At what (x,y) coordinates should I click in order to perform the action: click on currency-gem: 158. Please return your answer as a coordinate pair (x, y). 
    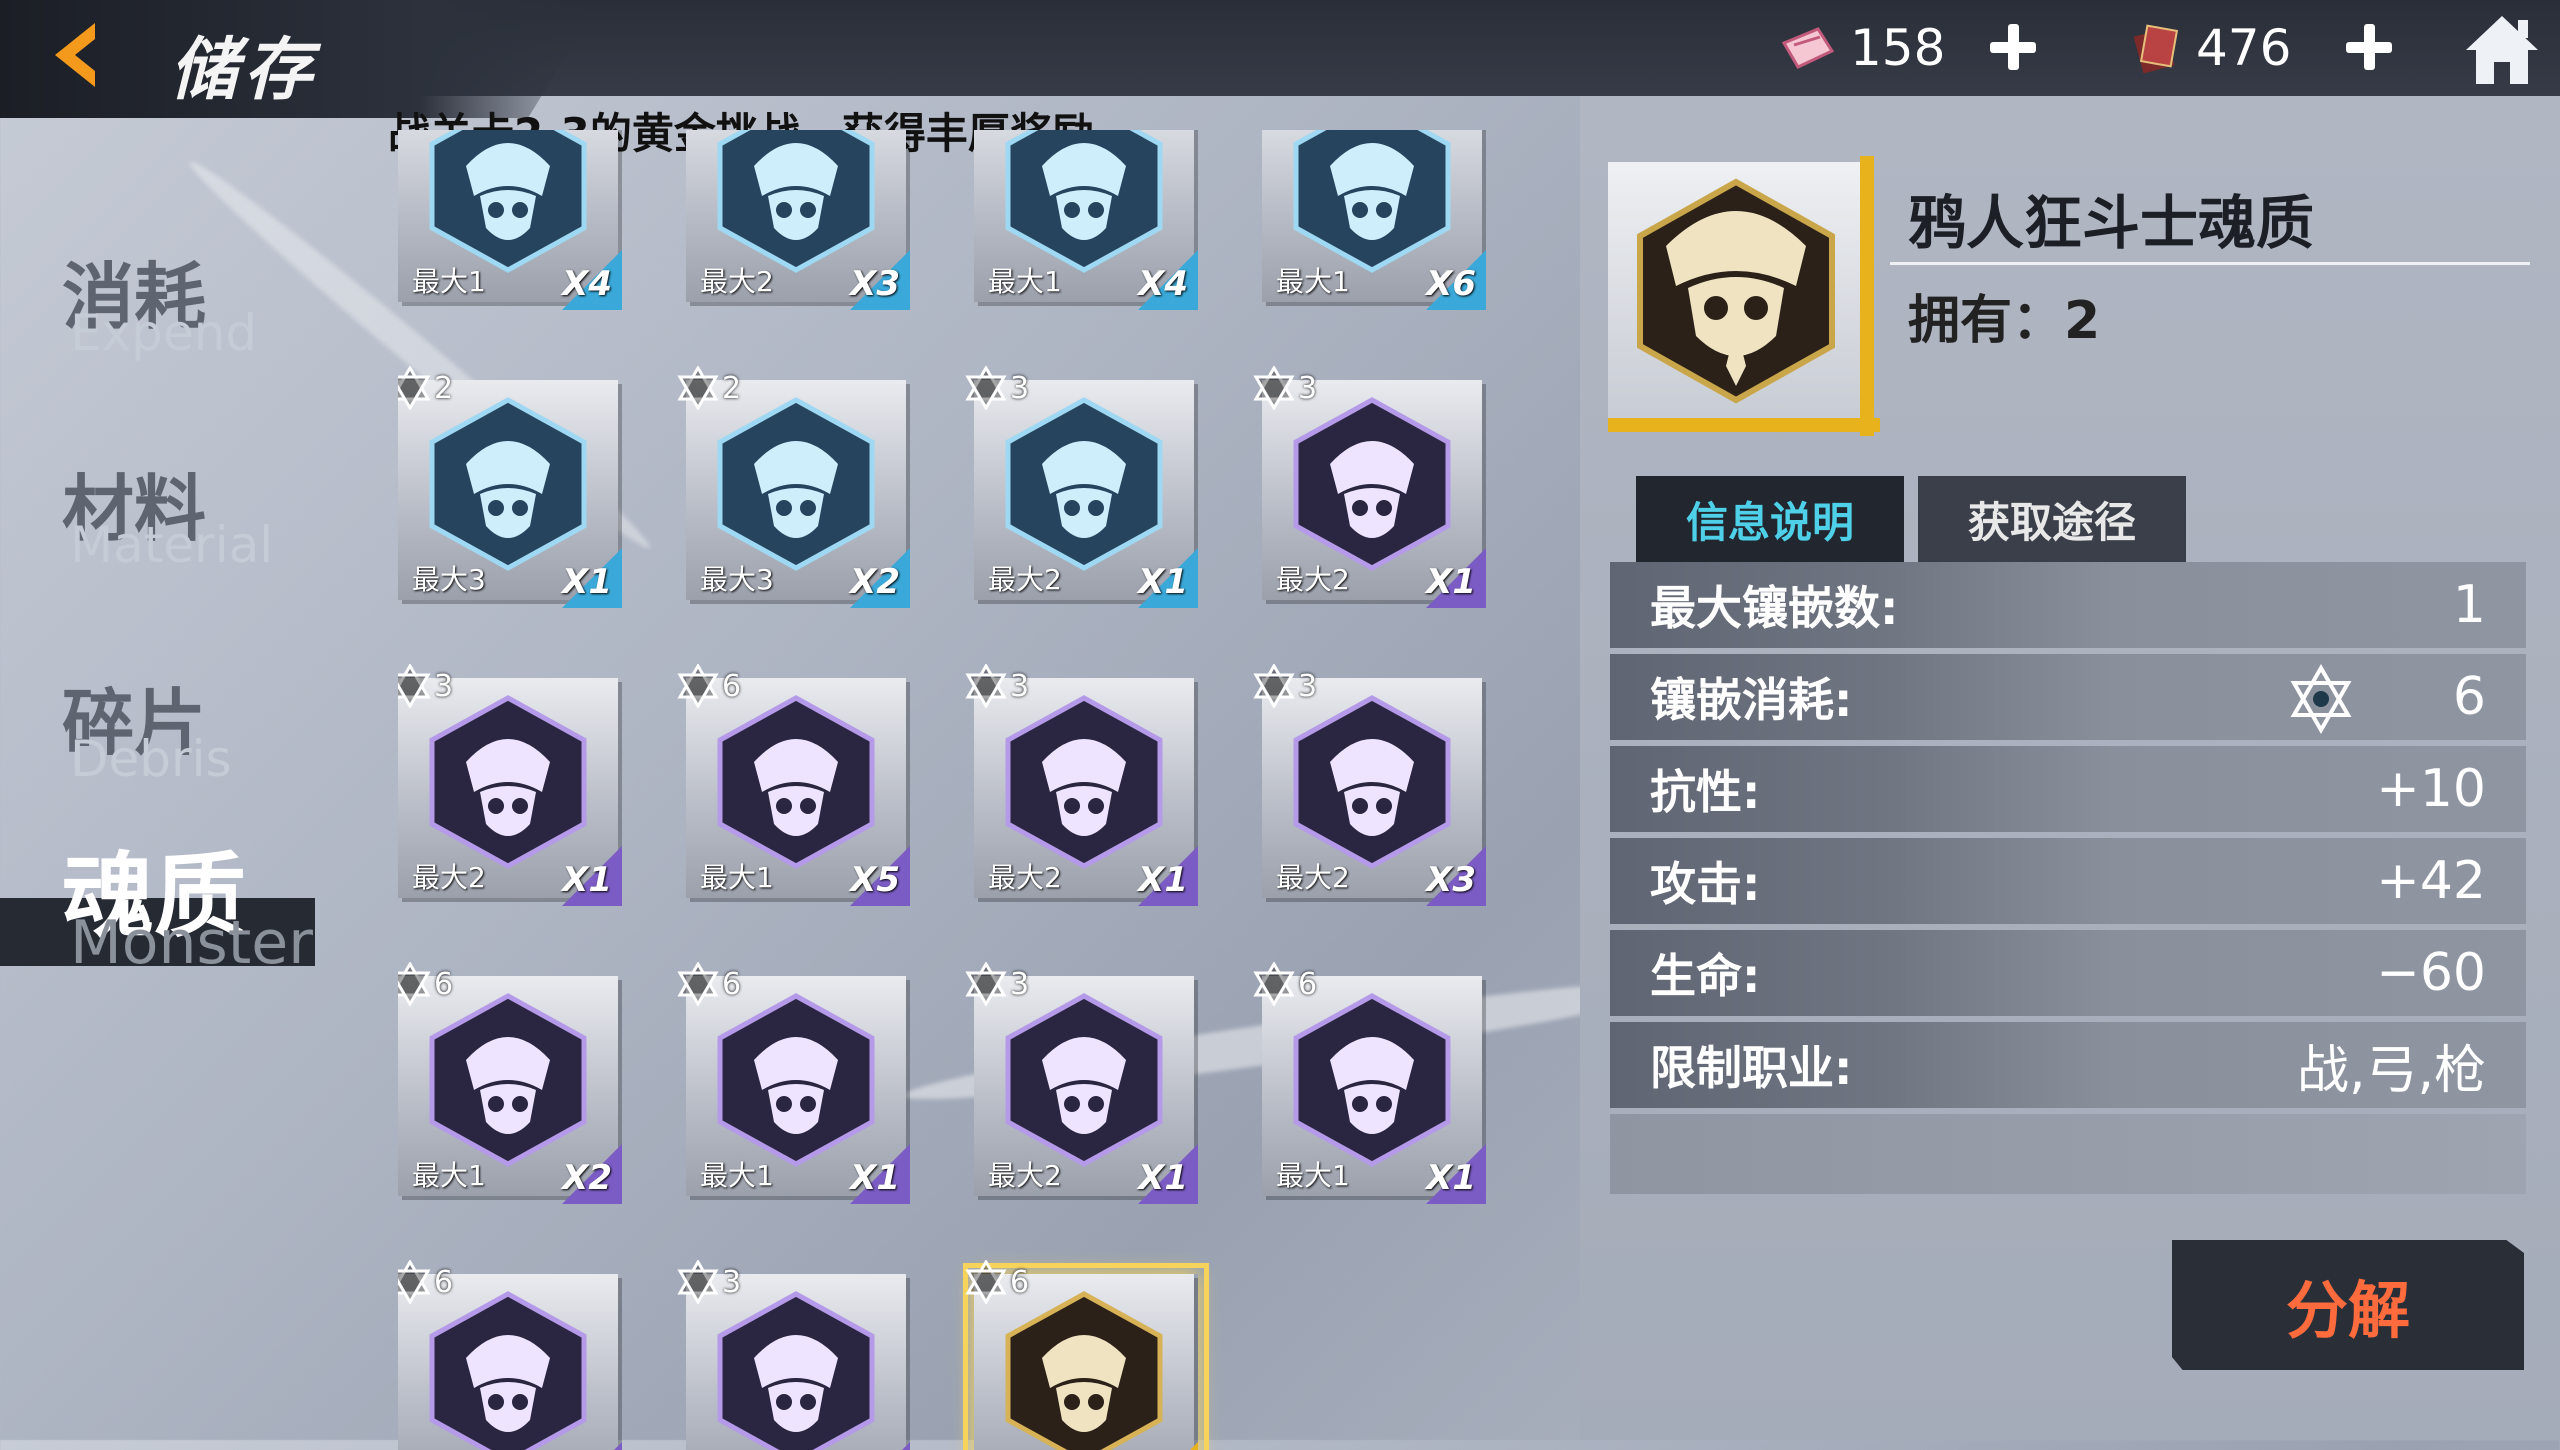
    Looking at the image, I should click on (1862, 48).